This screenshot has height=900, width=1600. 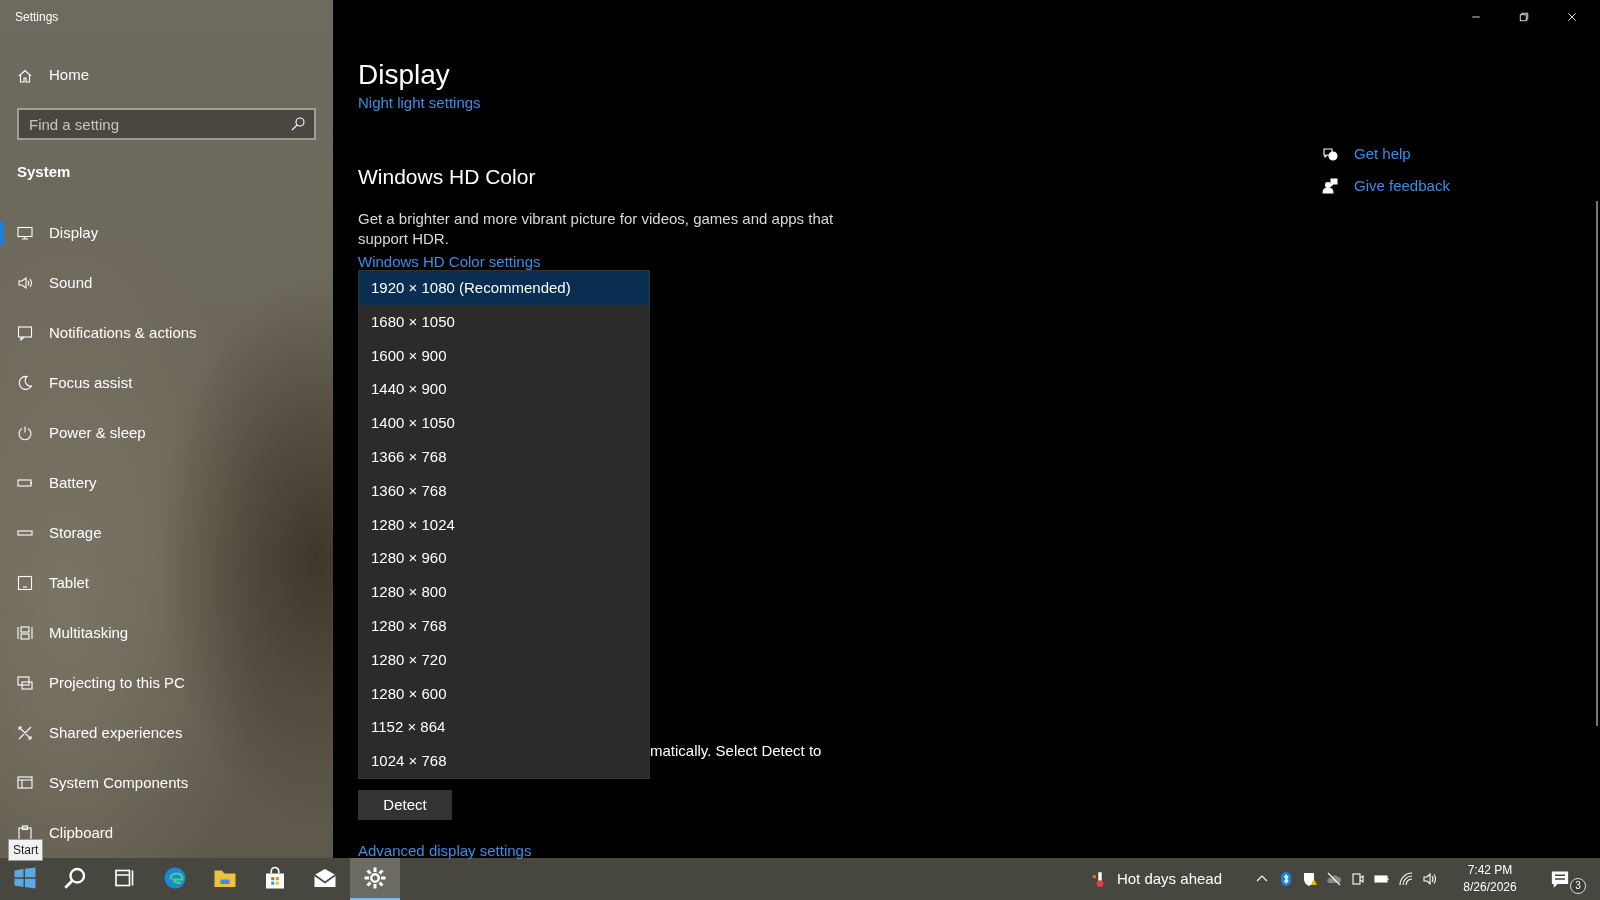 I want to click on dropdown-option: 1400 × 1050, so click(x=504, y=423).